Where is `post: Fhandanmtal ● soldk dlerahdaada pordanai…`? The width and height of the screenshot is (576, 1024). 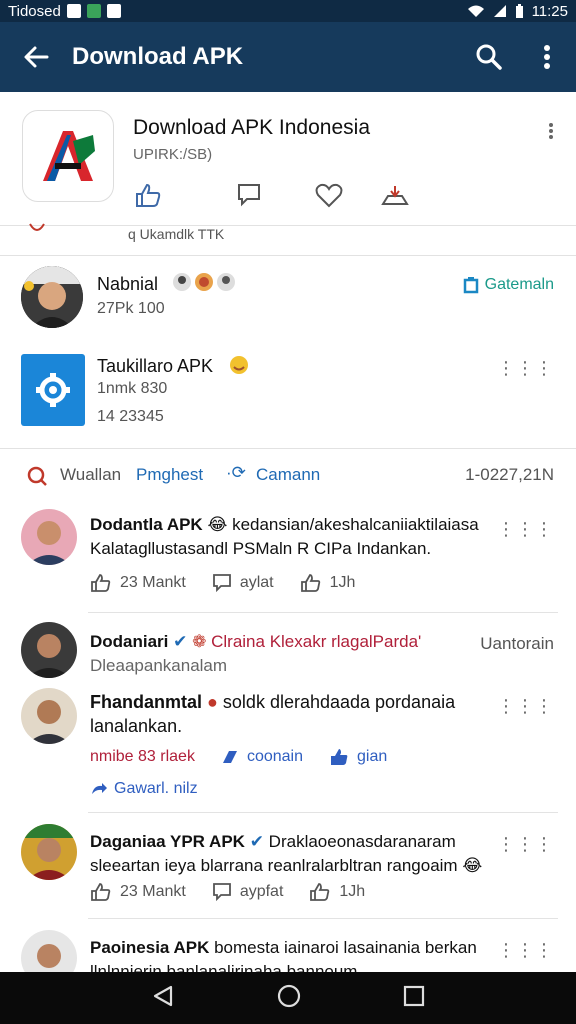
post: Fhandanmtal ● soldk dlerahdaada pordanai… is located at coordinates (288, 746).